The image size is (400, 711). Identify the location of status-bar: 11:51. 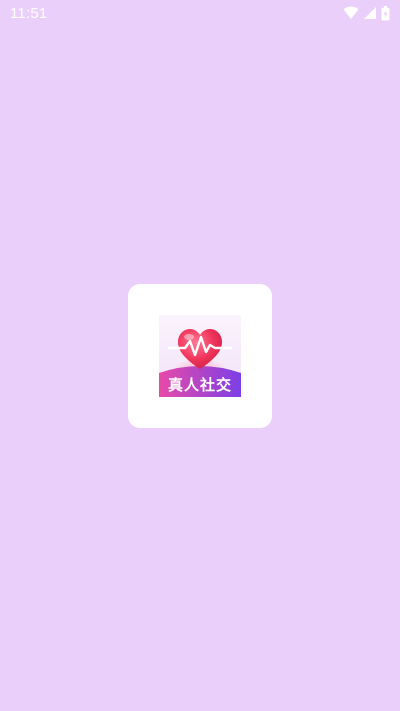
(200, 14).